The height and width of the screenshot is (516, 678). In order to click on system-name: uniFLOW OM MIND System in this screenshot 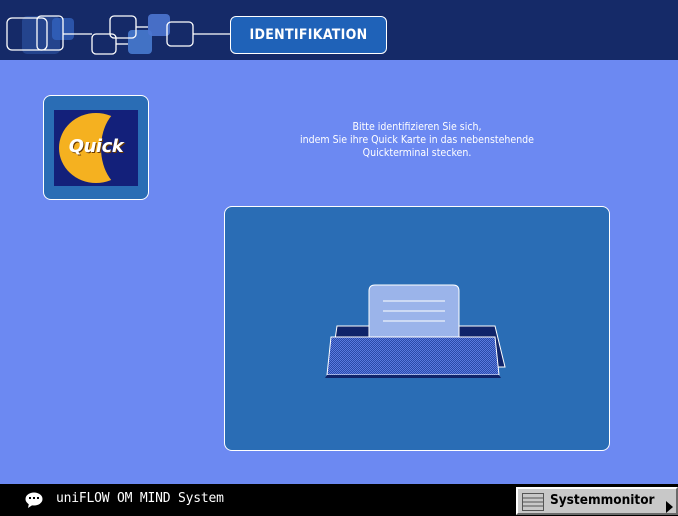, I will do `click(140, 498)`.